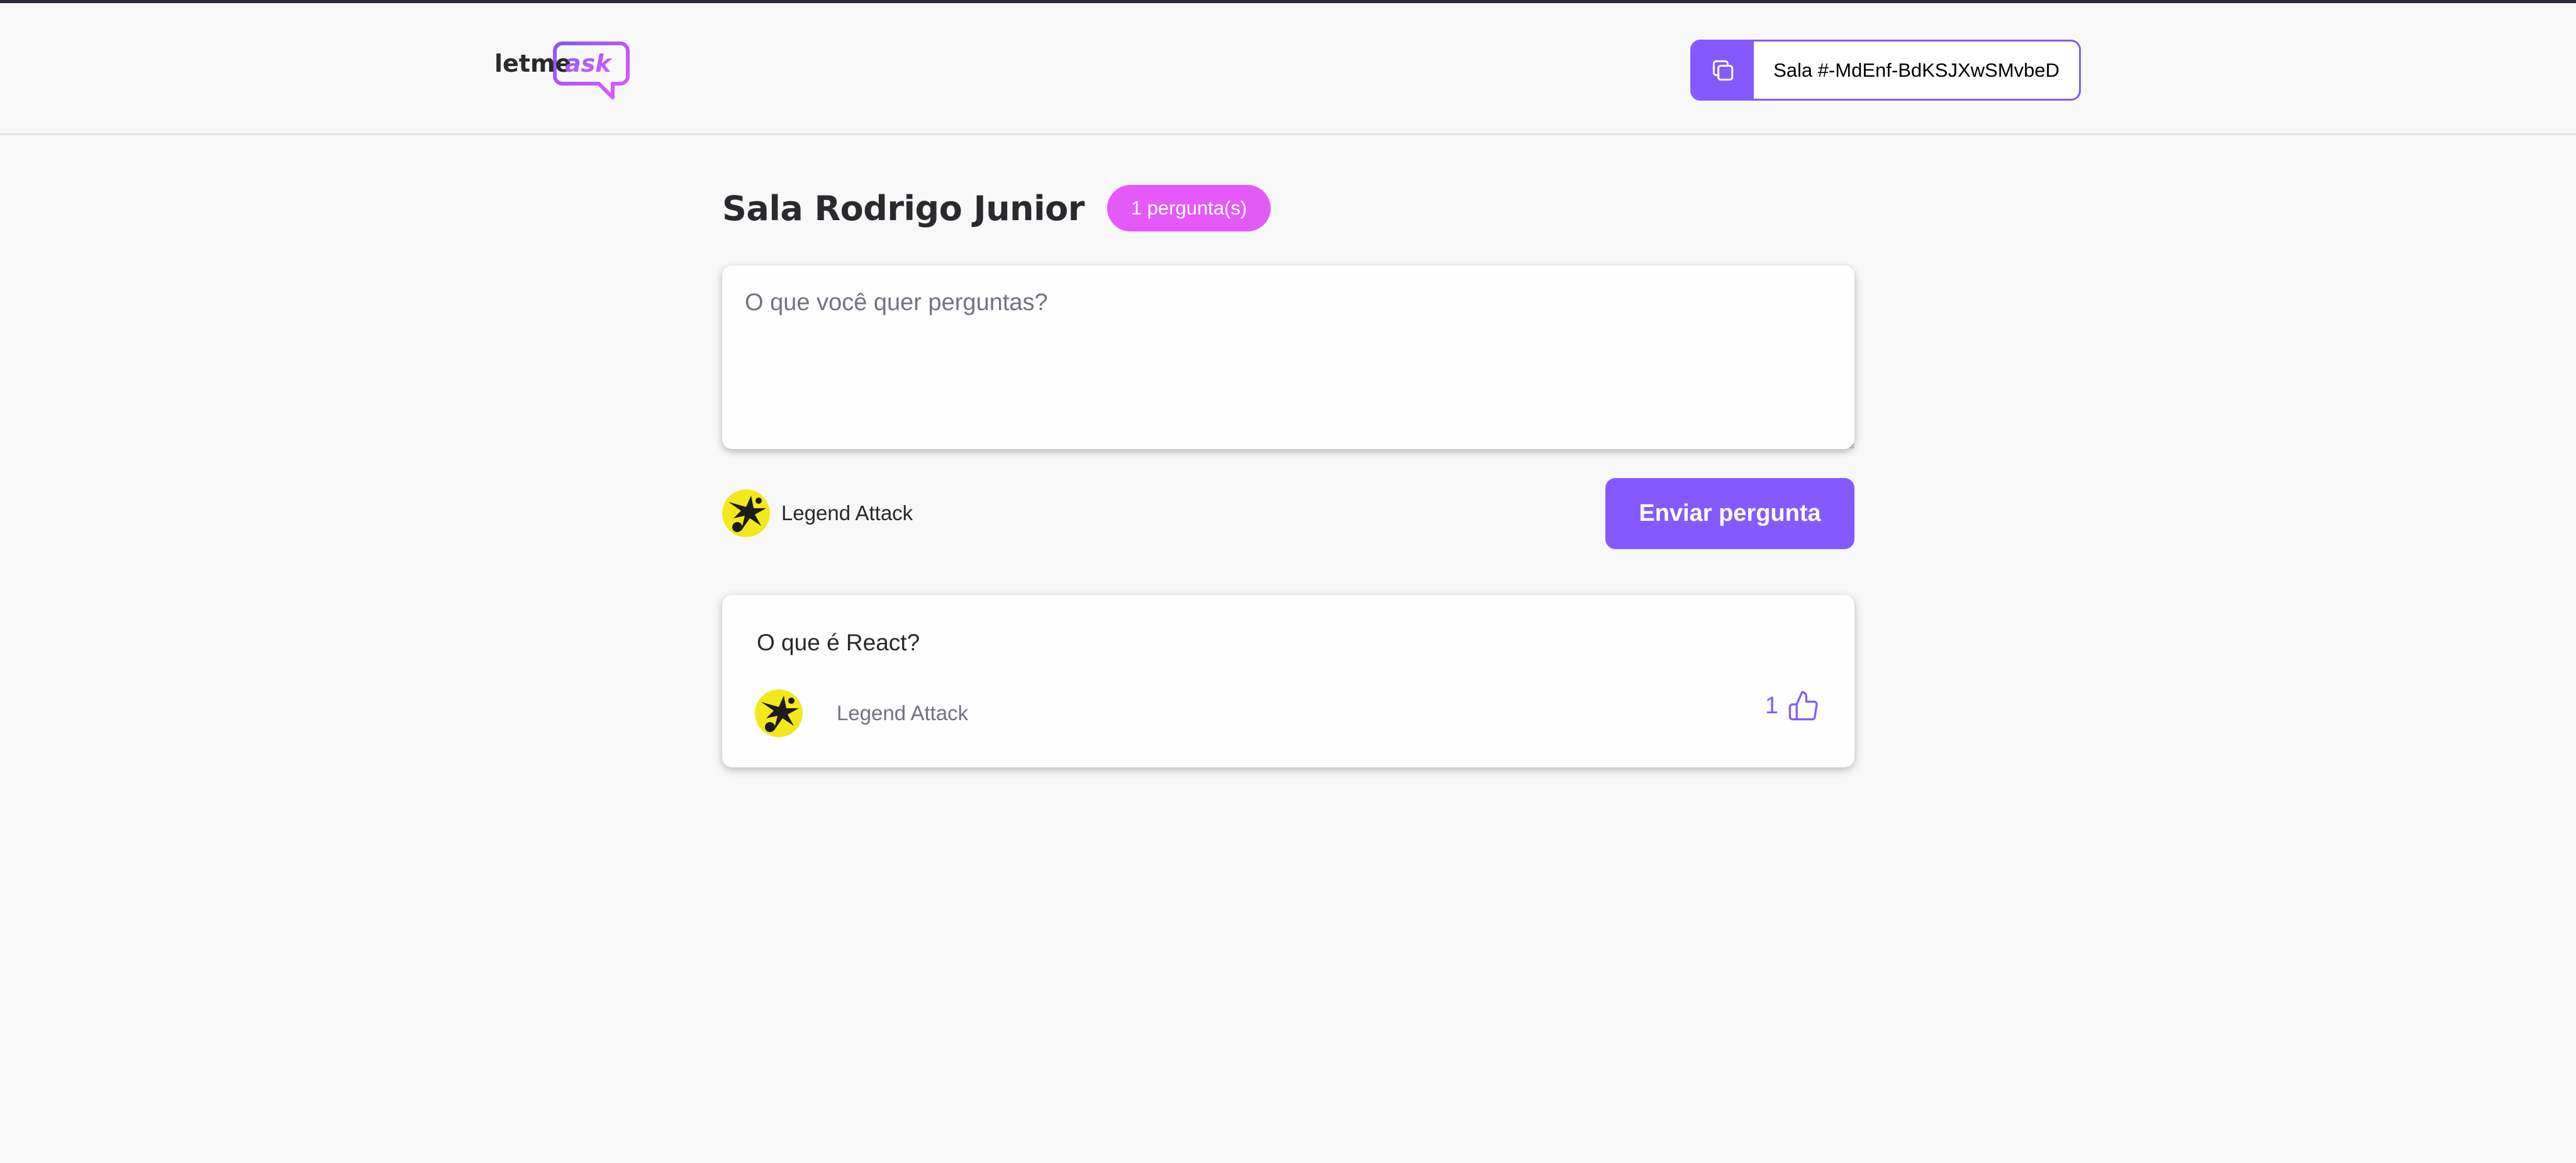 Image resolution: width=2576 pixels, height=1163 pixels. I want to click on user-info: Legend Attack, so click(817, 513).